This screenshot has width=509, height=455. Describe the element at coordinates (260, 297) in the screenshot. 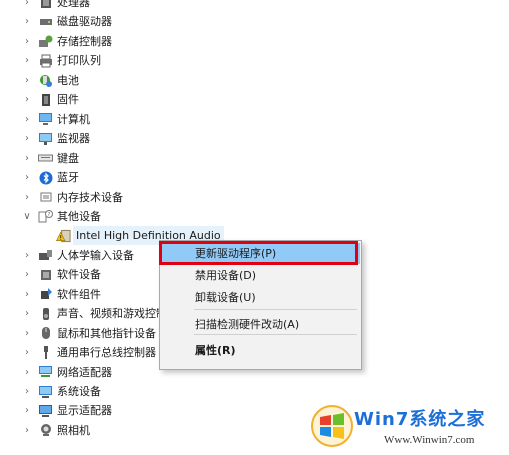

I see `context-menu-item: 卸载设备(U)` at that location.